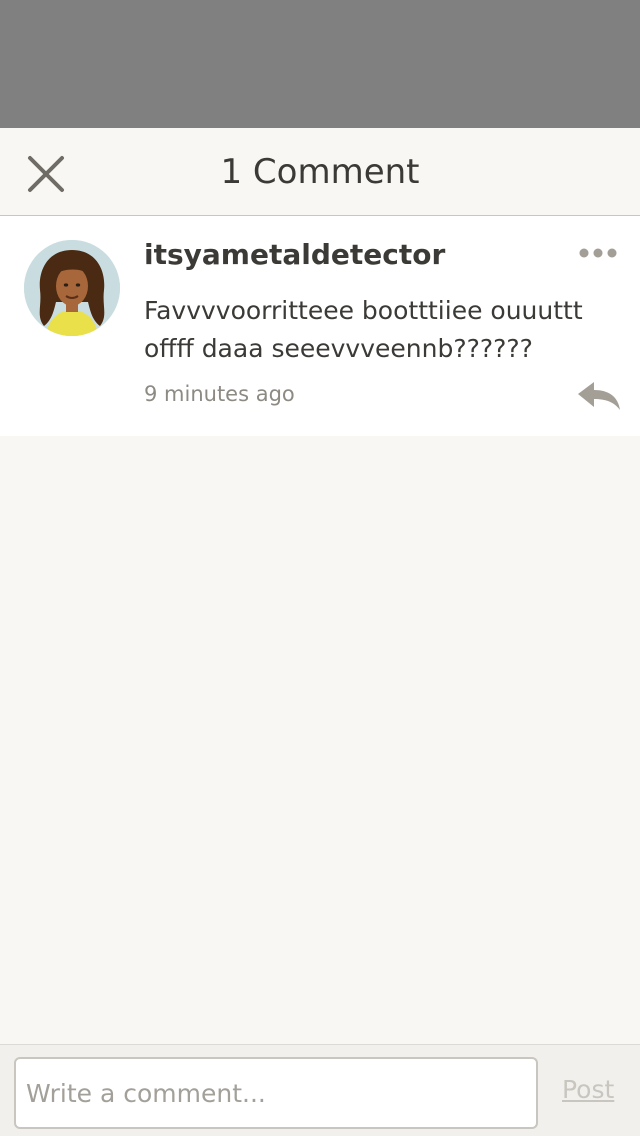  I want to click on comment-username: itsyametaldetector, so click(294, 254).